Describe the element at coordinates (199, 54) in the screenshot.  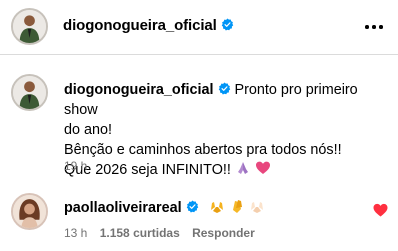
I see `header-divider` at that location.